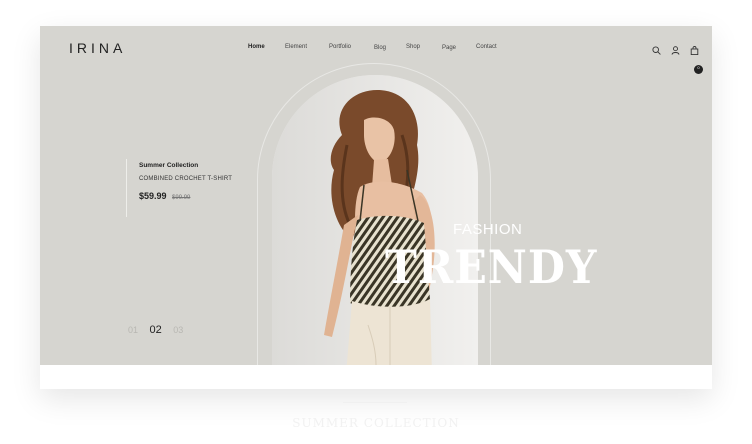  What do you see at coordinates (491, 267) in the screenshot?
I see `hero-title: TRENDY` at bounding box center [491, 267].